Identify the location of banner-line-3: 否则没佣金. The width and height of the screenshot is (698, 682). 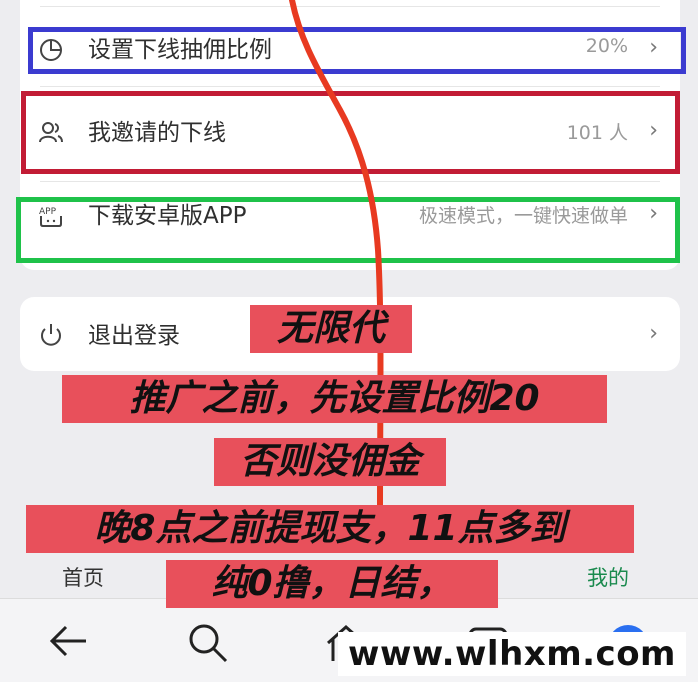
(330, 462).